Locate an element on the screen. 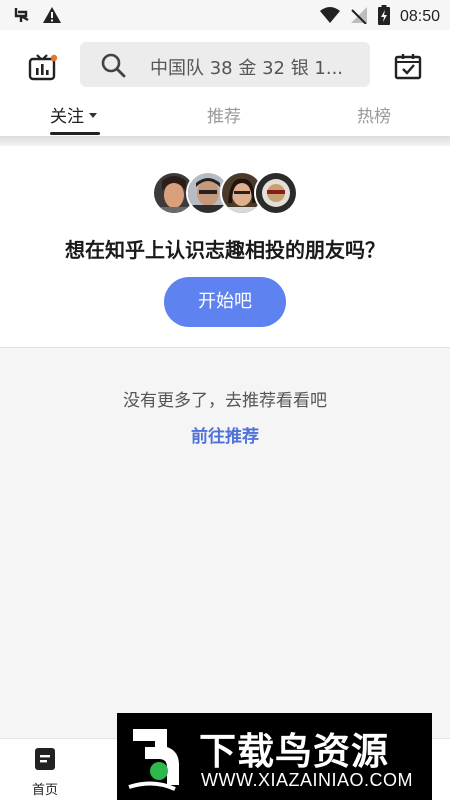 The image size is (450, 800). header-divider is located at coordinates (225, 141).